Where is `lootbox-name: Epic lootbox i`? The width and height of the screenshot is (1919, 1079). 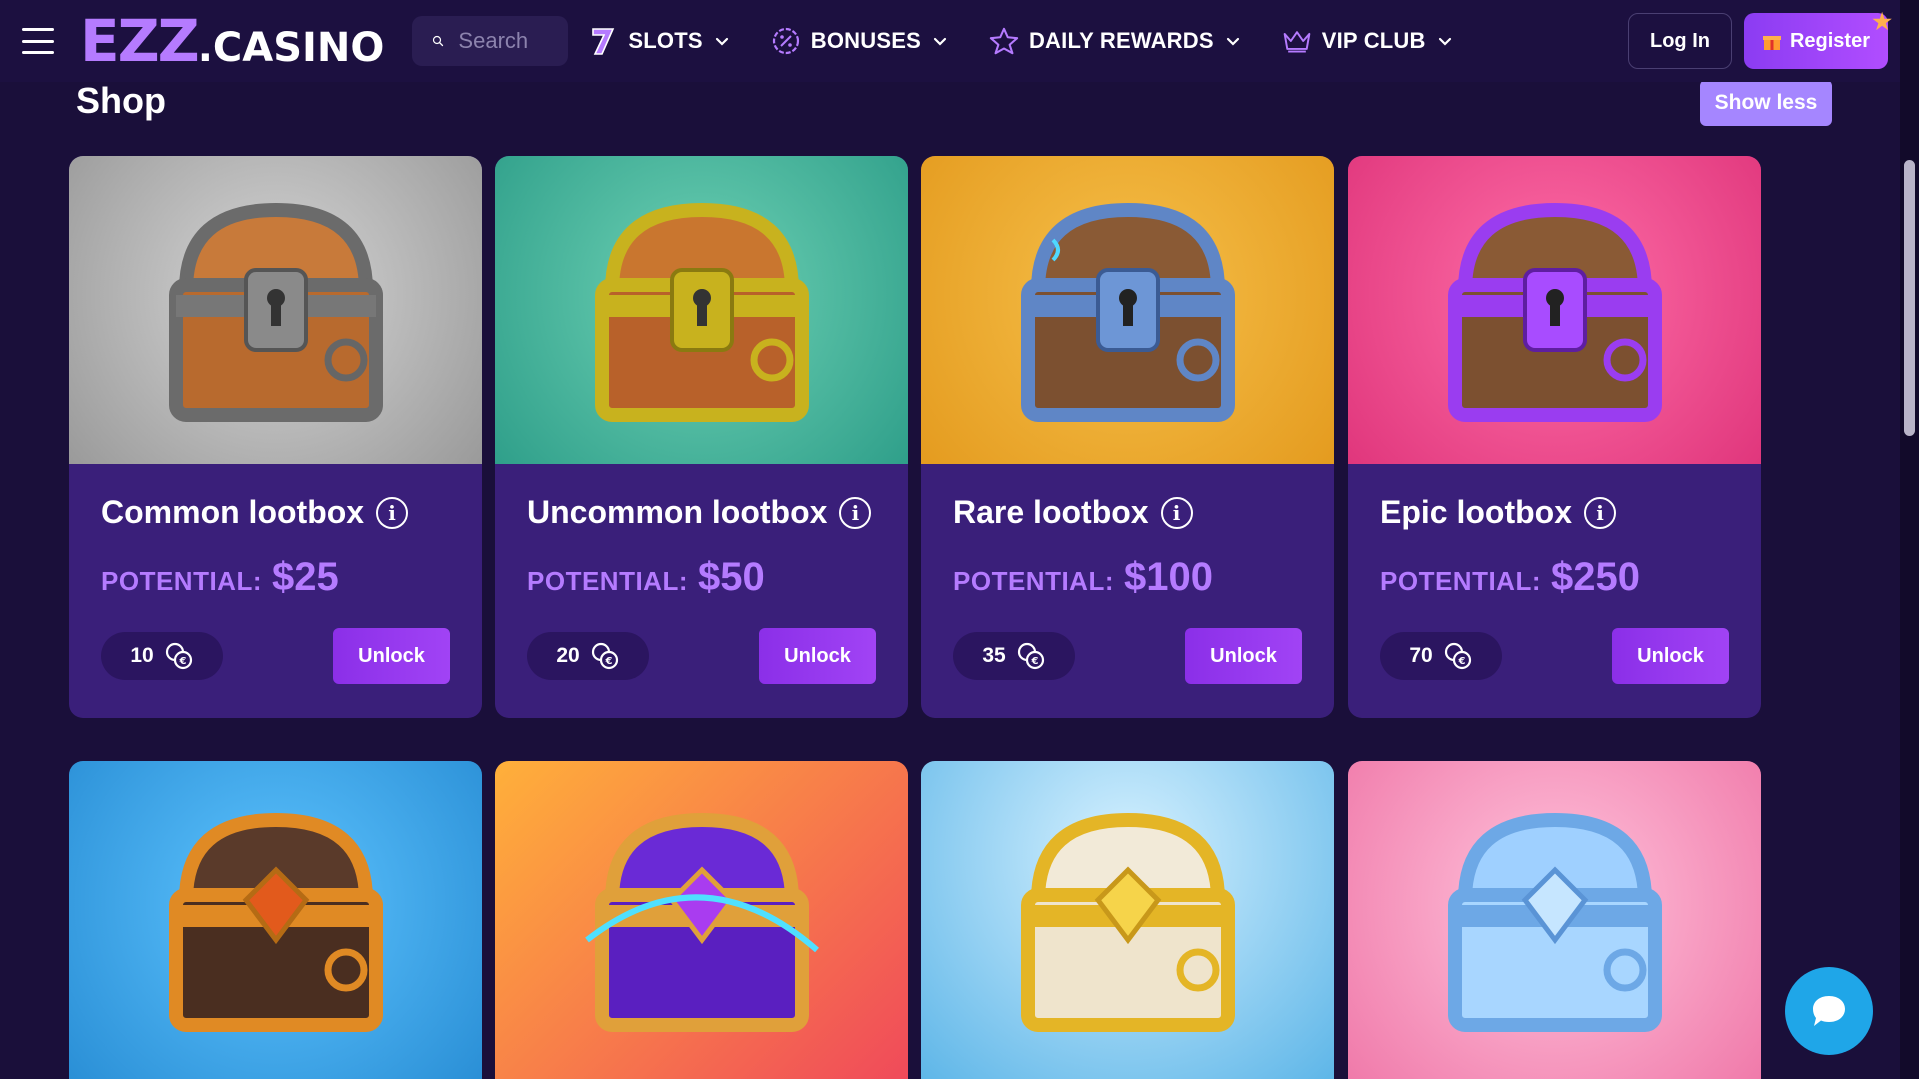
lootbox-name: Epic lootbox i is located at coordinates (1554, 512).